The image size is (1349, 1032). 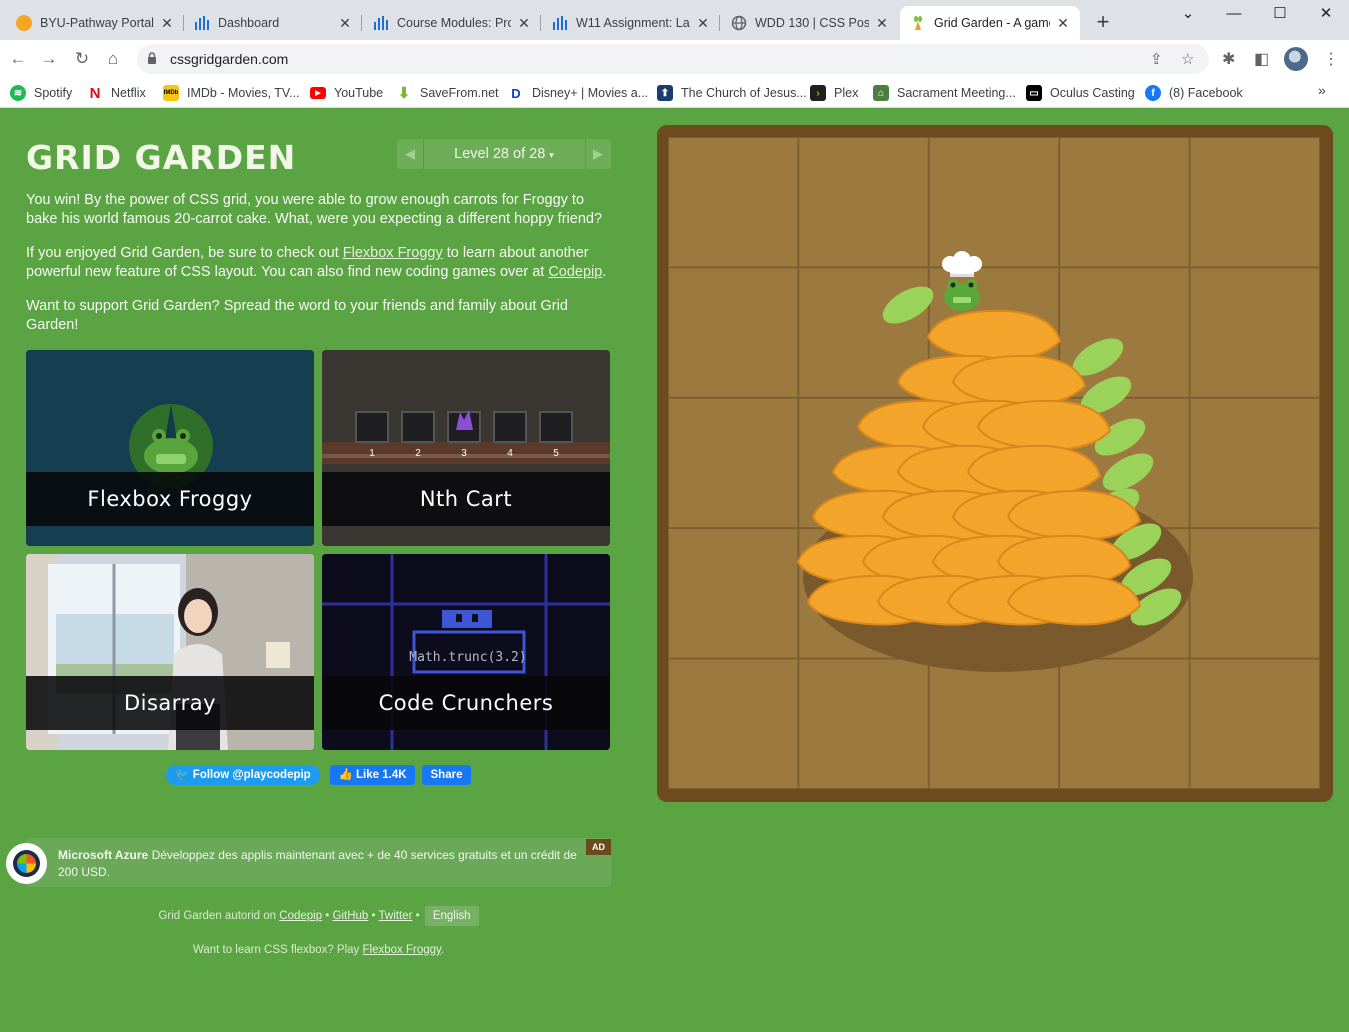 I want to click on language-selector: English, so click(x=451, y=916).